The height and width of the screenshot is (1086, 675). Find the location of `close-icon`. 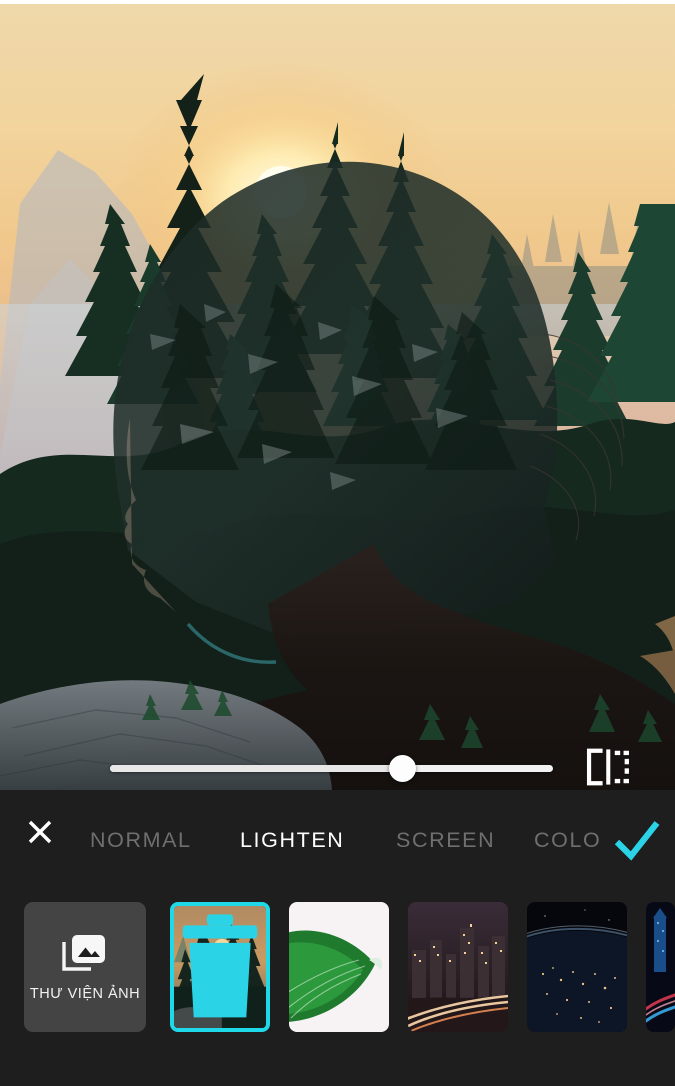

close-icon is located at coordinates (40, 832).